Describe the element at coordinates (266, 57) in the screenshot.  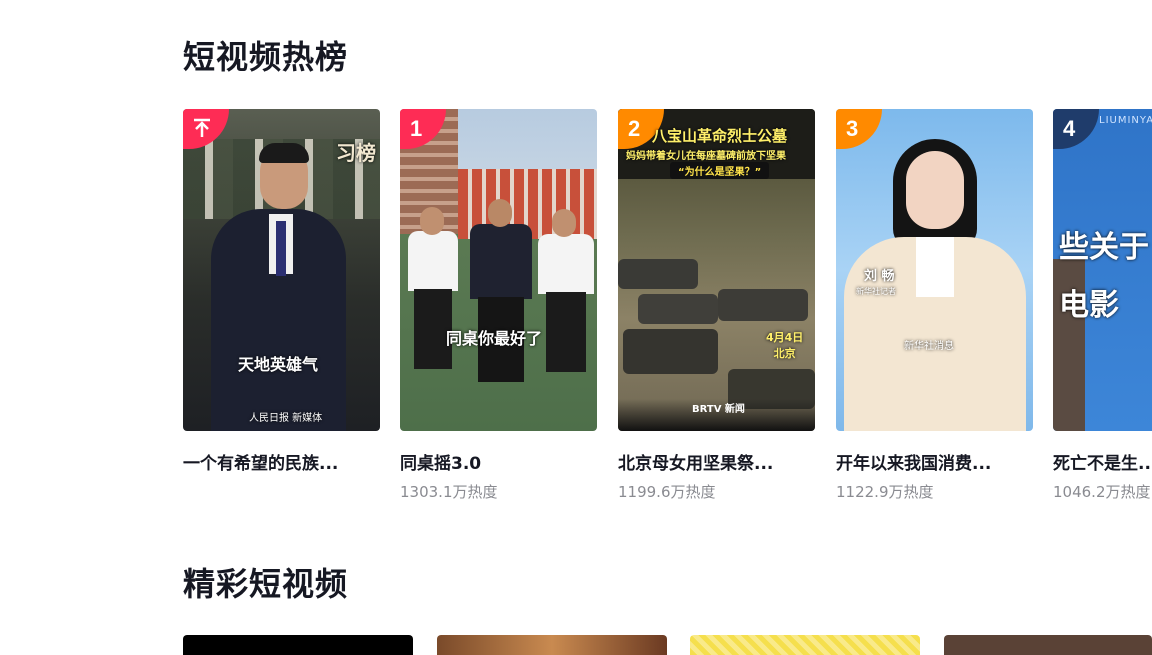
I see `hot-section-title: 短视频热榜` at that location.